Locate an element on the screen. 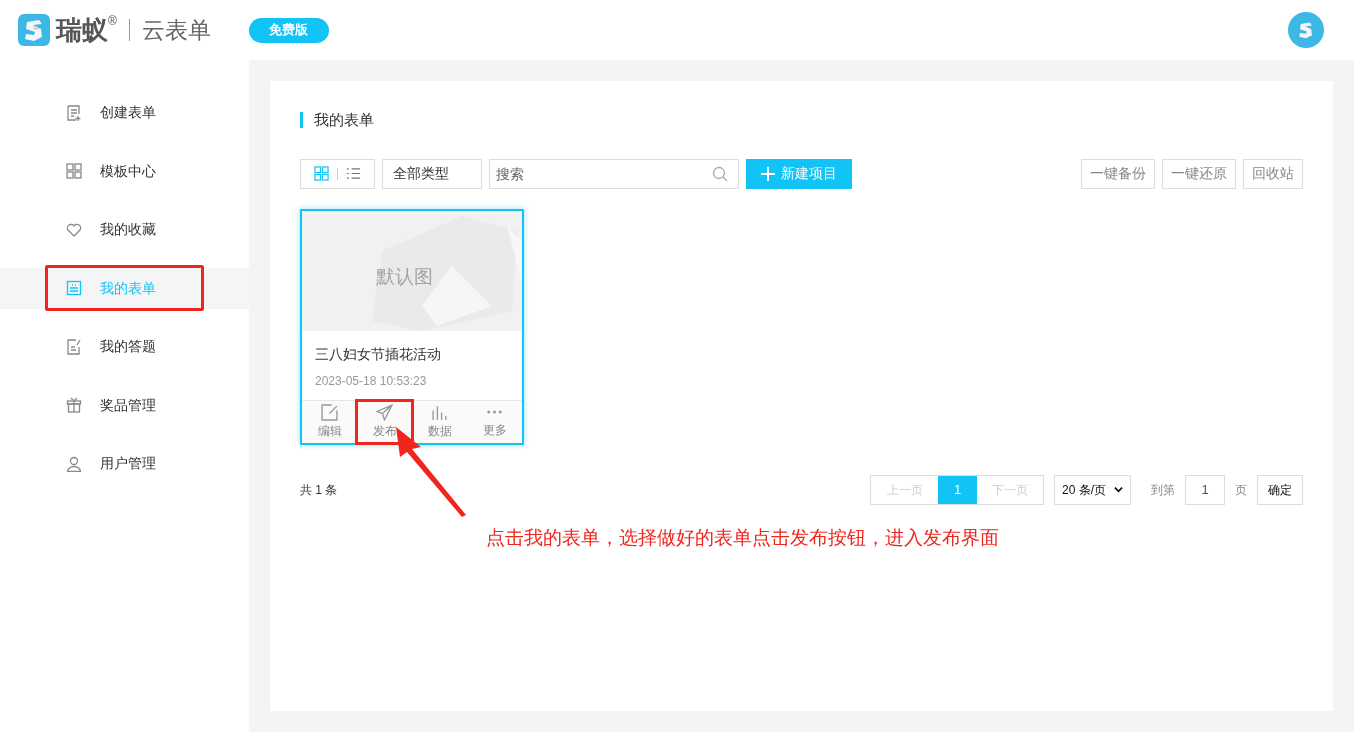 The width and height of the screenshot is (1354, 732). type-filter: 全部类型 is located at coordinates (432, 173).